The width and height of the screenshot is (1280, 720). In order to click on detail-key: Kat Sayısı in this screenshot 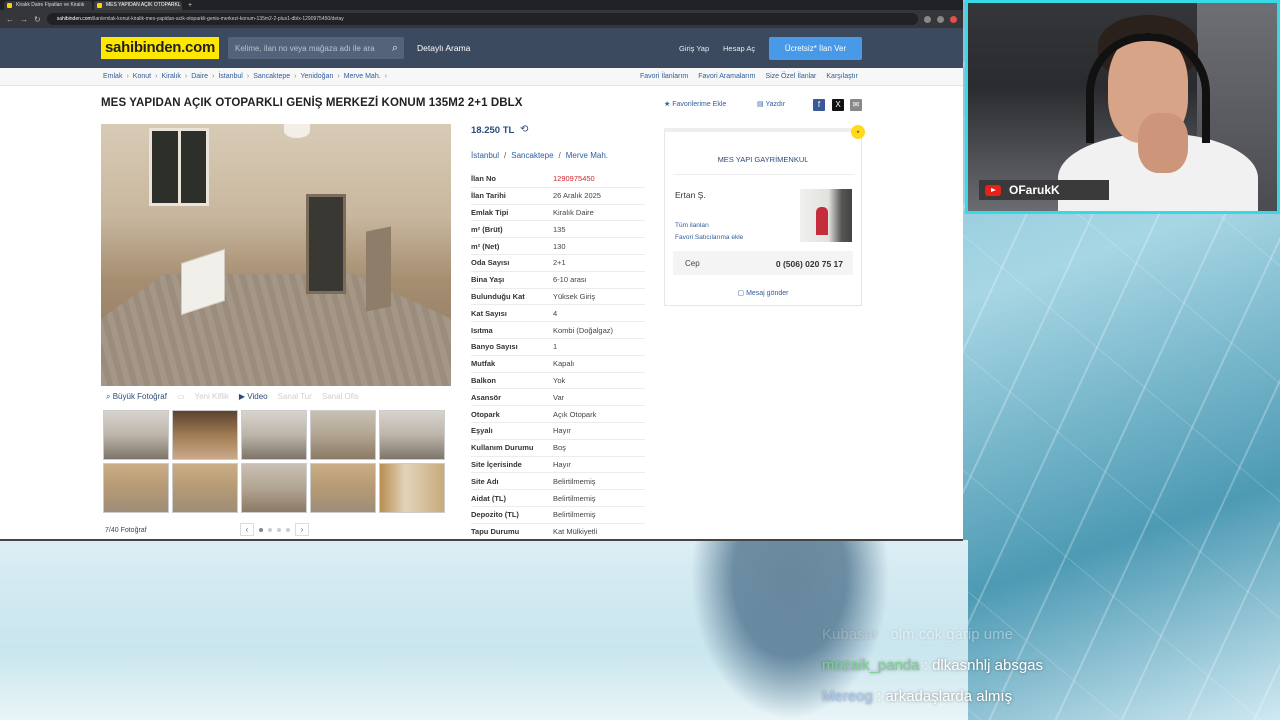, I will do `click(489, 313)`.